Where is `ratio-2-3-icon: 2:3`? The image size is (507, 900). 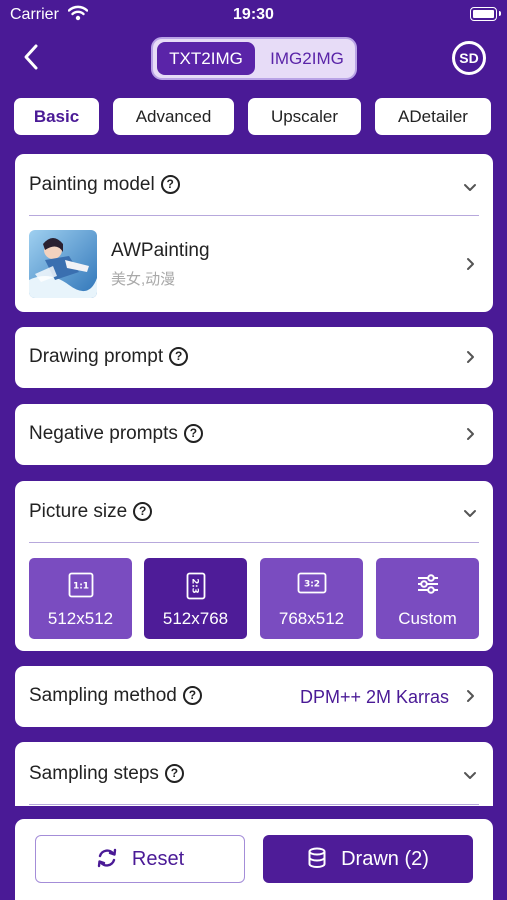
ratio-2-3-icon: 2:3 is located at coordinates (195, 586).